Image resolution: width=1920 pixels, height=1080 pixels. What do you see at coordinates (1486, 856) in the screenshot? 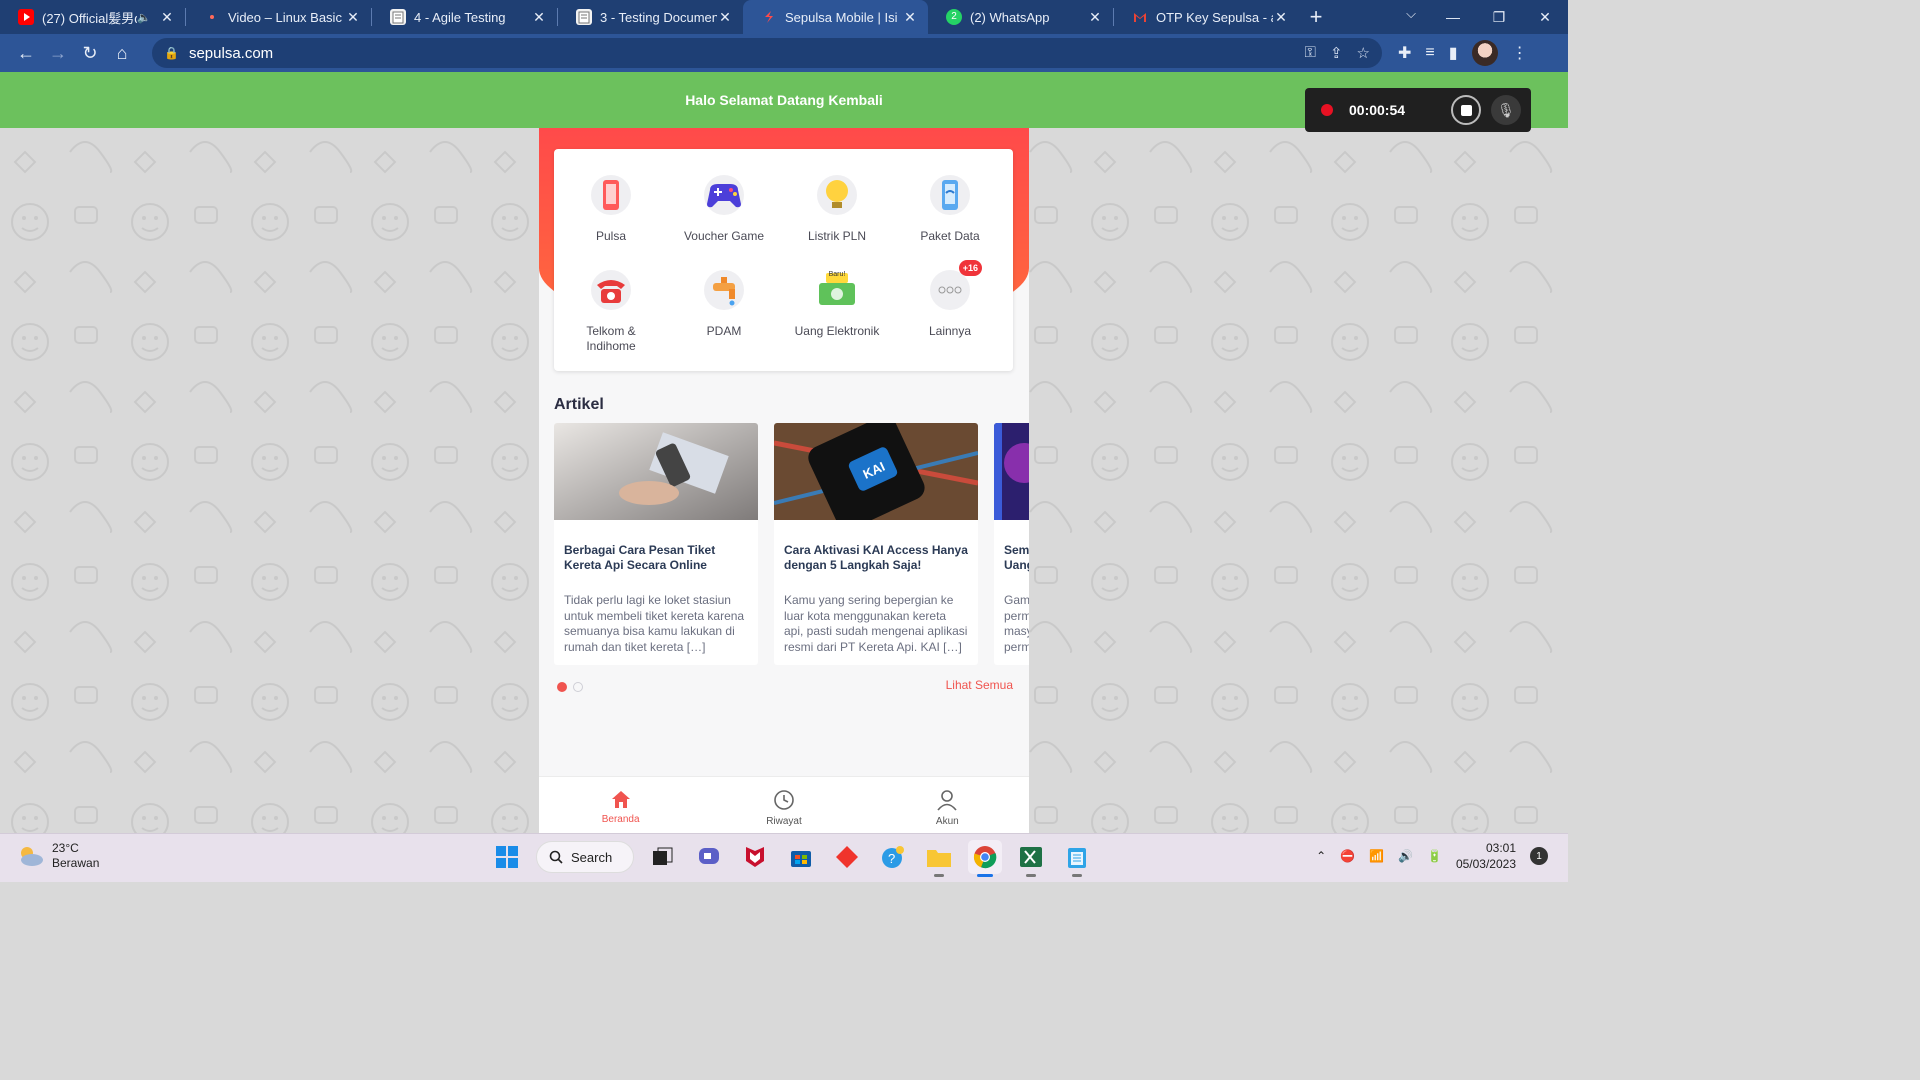
I see `clock: 03:01 05/03/2023` at bounding box center [1486, 856].